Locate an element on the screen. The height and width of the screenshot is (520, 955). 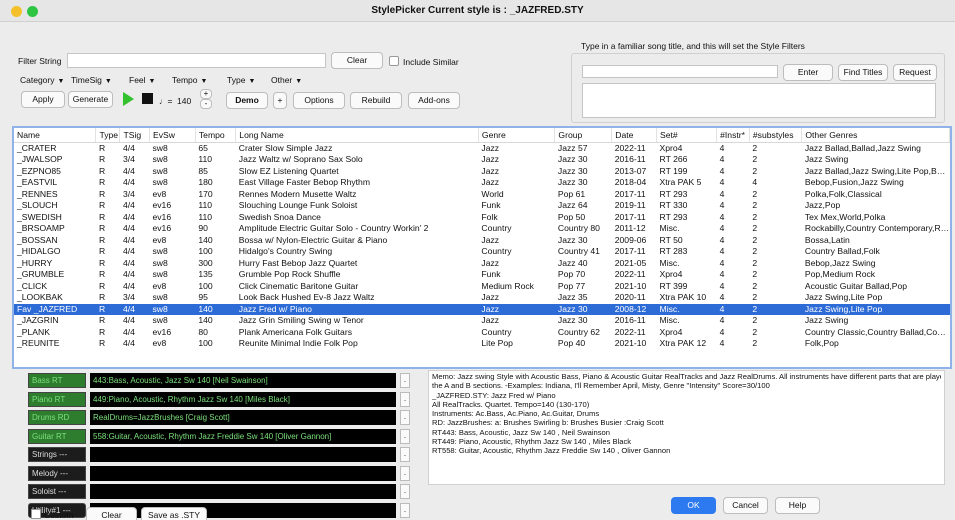
track-label: Strings --- is located at coordinates (57, 454).